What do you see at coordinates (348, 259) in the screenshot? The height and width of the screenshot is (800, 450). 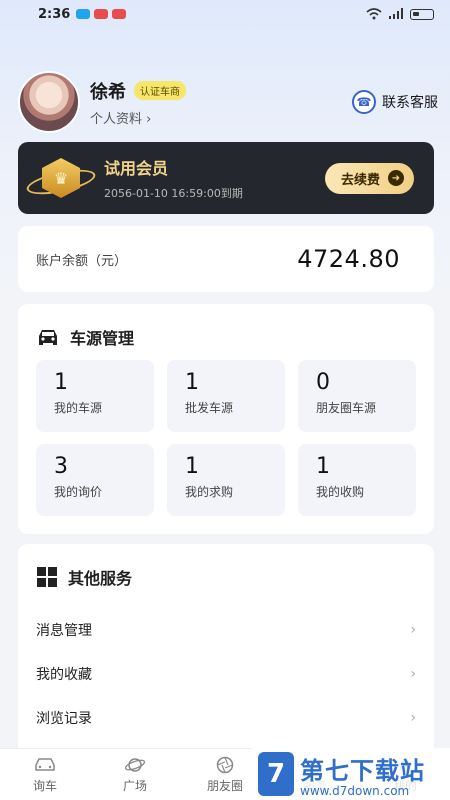 I see `balance-value: 4724.80` at bounding box center [348, 259].